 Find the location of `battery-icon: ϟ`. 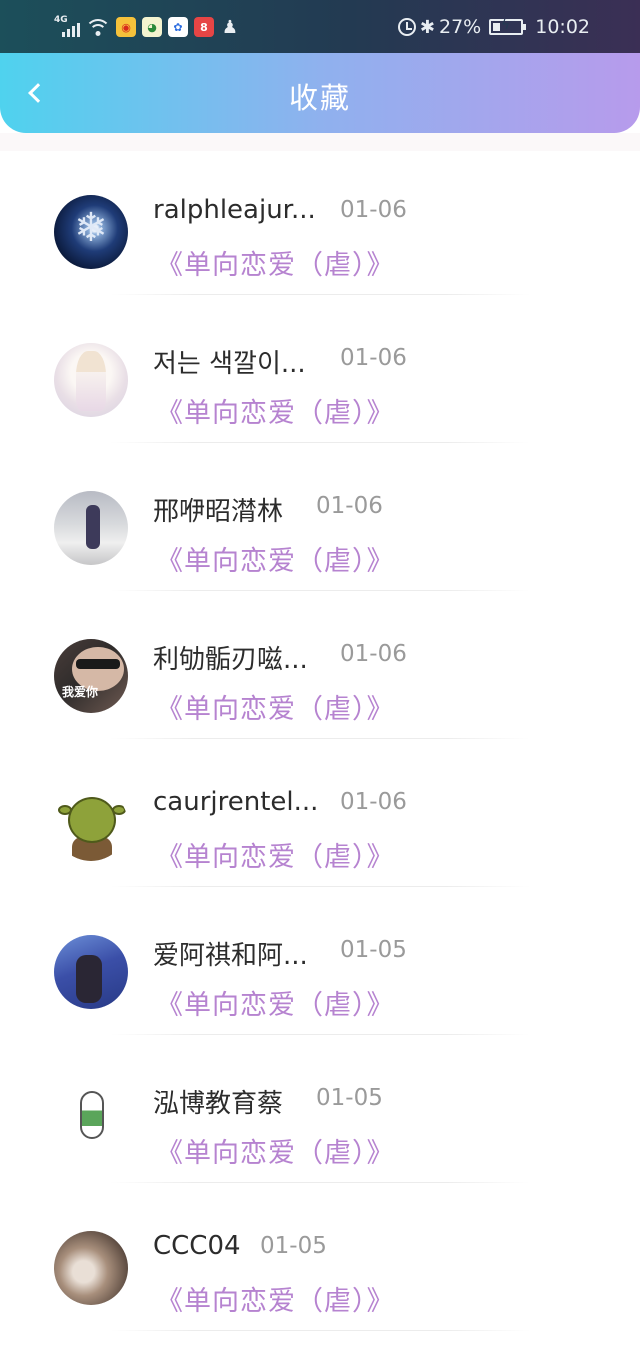

battery-icon: ϟ is located at coordinates (508, 26).